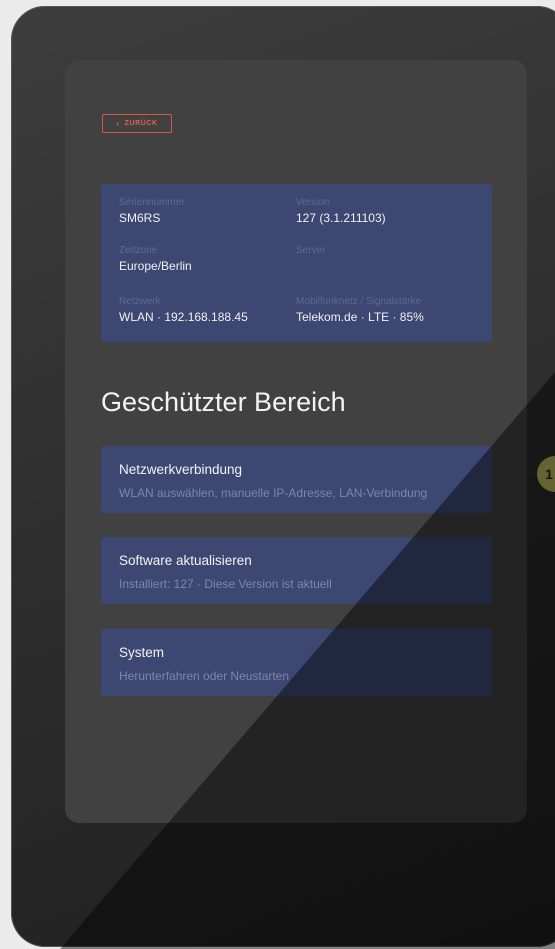 The image size is (555, 949). What do you see at coordinates (185, 560) in the screenshot?
I see `menu-card-title: Software aktualisieren` at bounding box center [185, 560].